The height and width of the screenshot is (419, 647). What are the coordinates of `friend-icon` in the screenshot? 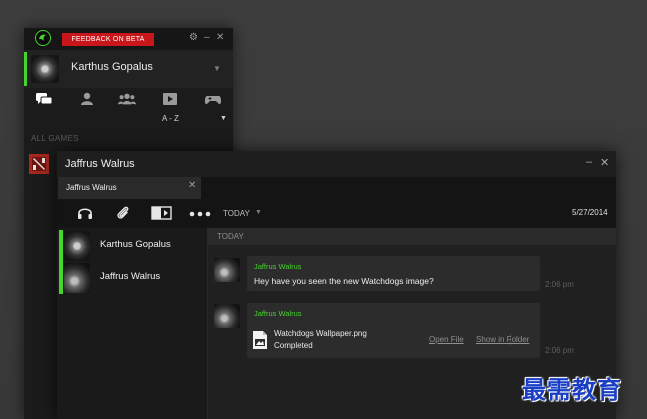 It's located at (87, 99).